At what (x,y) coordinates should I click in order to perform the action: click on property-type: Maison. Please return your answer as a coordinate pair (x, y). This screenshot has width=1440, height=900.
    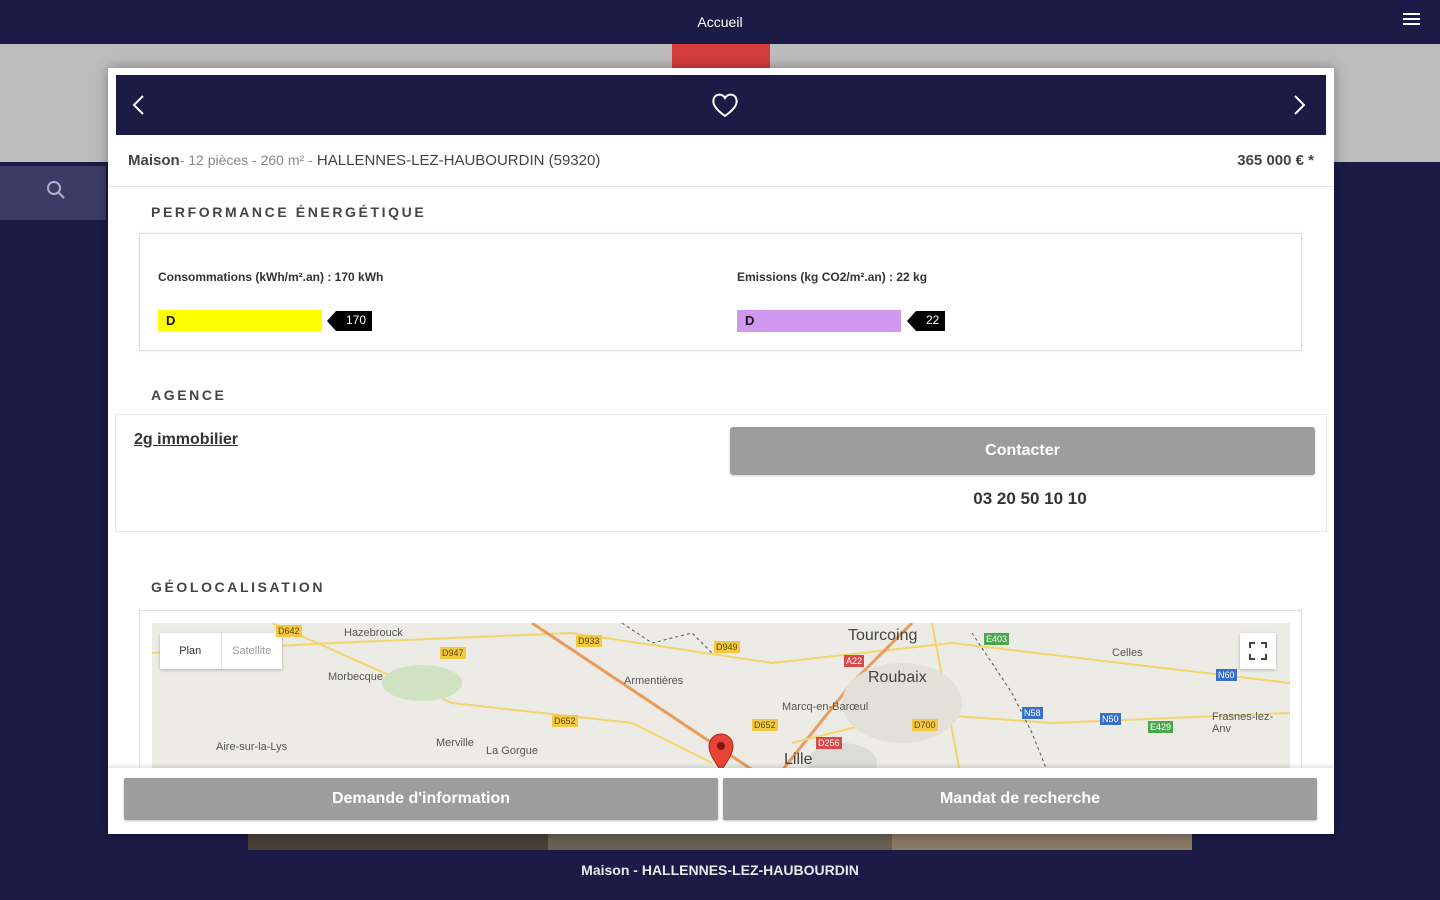
    Looking at the image, I should click on (154, 160).